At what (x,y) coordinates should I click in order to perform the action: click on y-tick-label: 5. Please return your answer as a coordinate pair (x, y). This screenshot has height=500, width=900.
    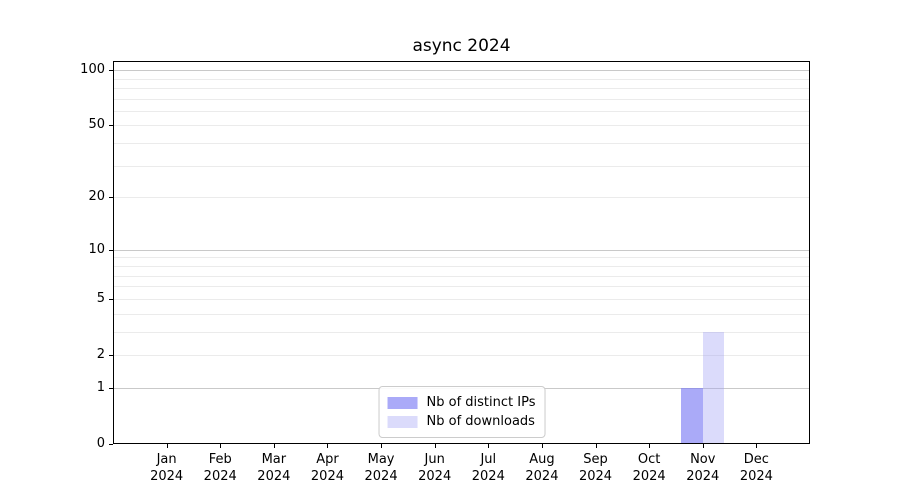
    Looking at the image, I should click on (100, 298).